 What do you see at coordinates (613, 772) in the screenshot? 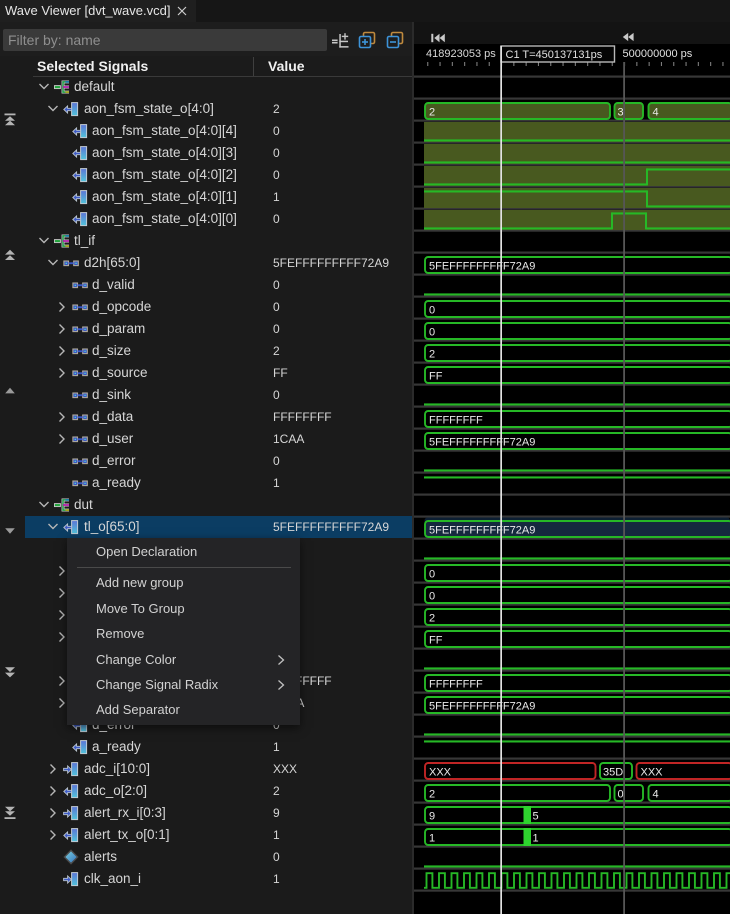
I see `svg-text: 35D` at bounding box center [613, 772].